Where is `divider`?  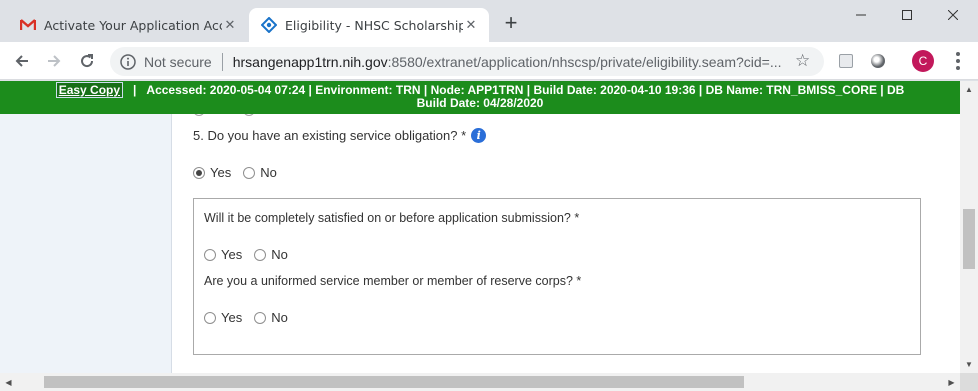
divider is located at coordinates (222, 61).